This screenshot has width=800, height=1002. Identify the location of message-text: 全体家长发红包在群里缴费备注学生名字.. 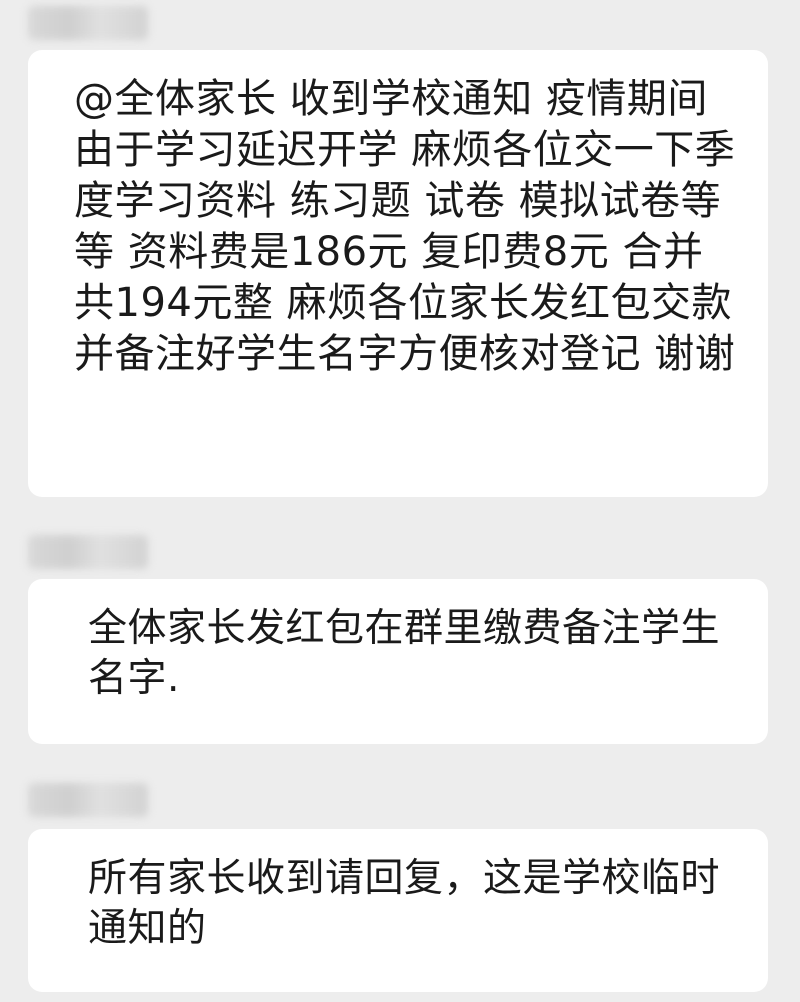
(404, 653).